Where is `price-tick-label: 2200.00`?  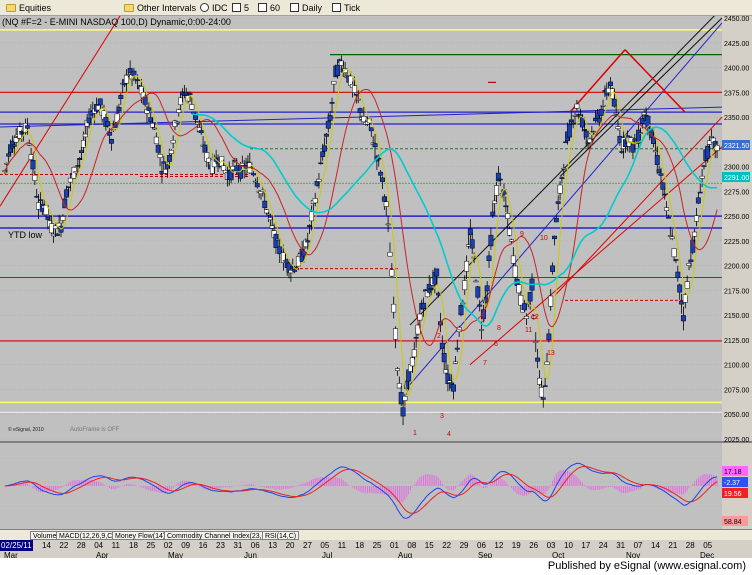 price-tick-label: 2200.00 is located at coordinates (736, 267).